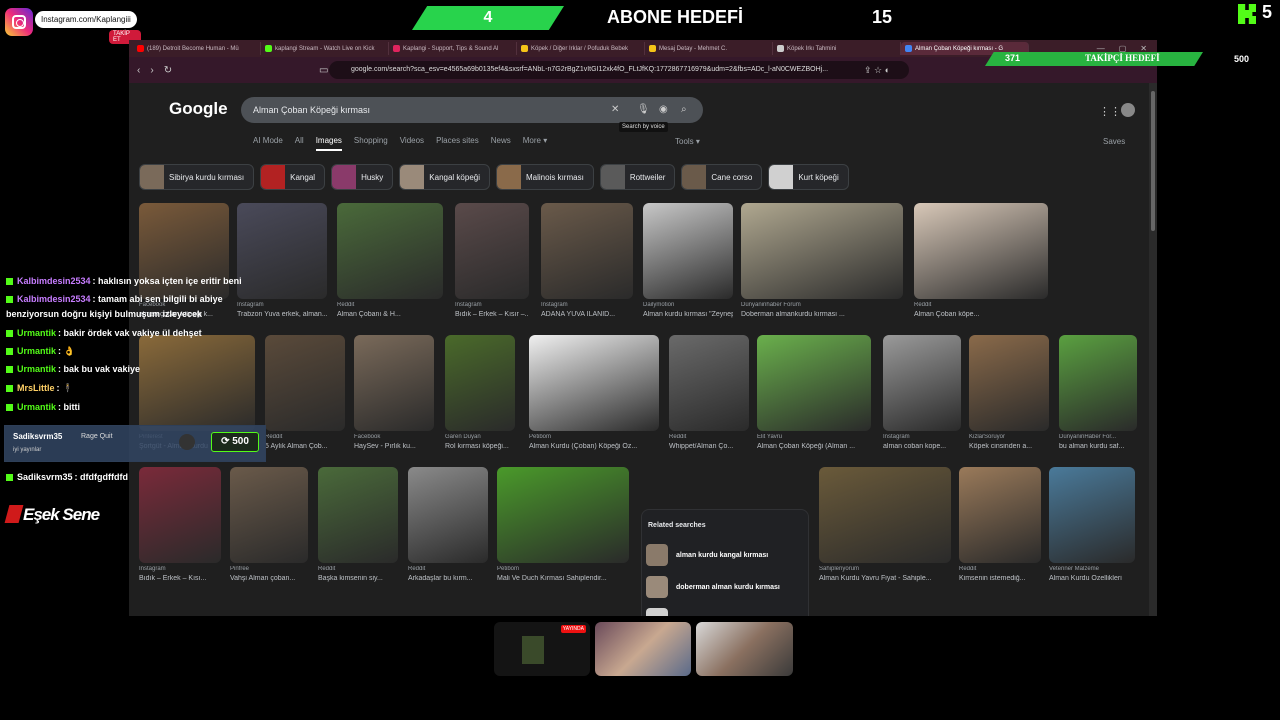 The width and height of the screenshot is (1280, 720). I want to click on image-source: Dailymotion, so click(688, 305).